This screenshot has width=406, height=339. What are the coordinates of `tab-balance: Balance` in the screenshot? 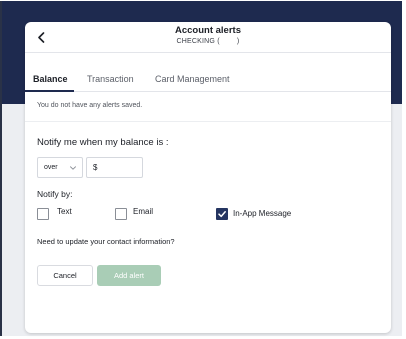 It's located at (50, 79).